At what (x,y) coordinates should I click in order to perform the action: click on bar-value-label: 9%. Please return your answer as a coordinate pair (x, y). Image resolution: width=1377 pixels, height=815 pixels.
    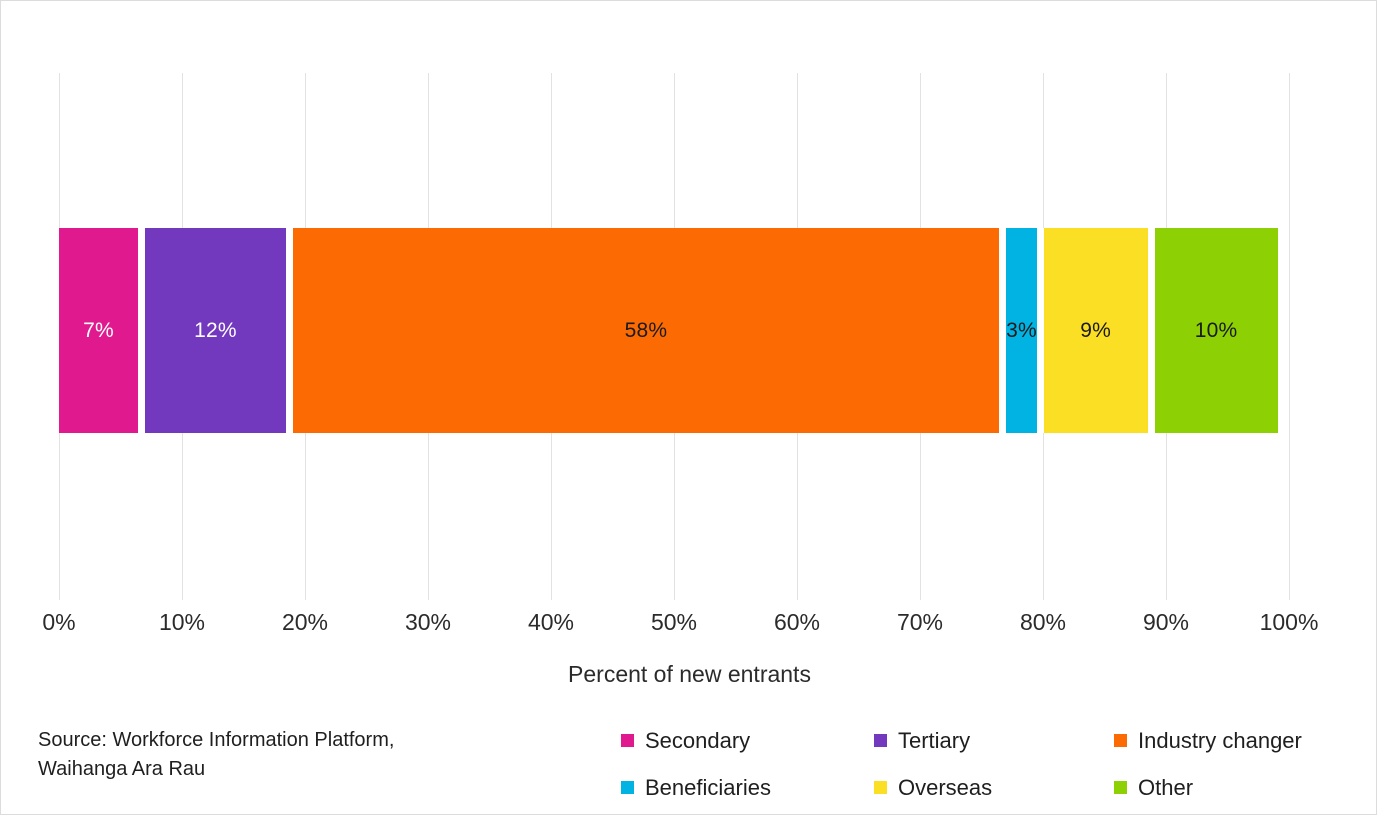
    Looking at the image, I should click on (1096, 330).